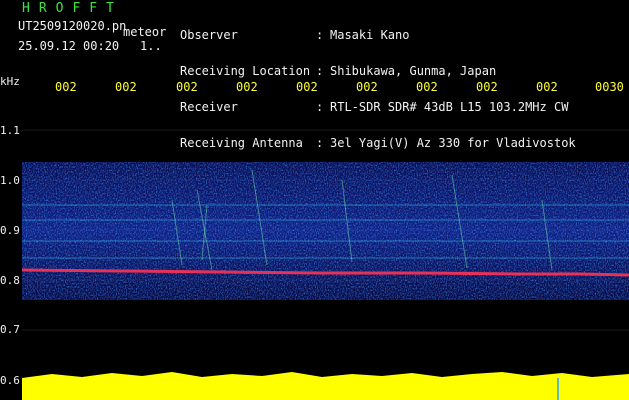 This screenshot has width=629, height=400. Describe the element at coordinates (10, 130) in the screenshot. I see `freq-tick-1-1: 1.1` at that location.